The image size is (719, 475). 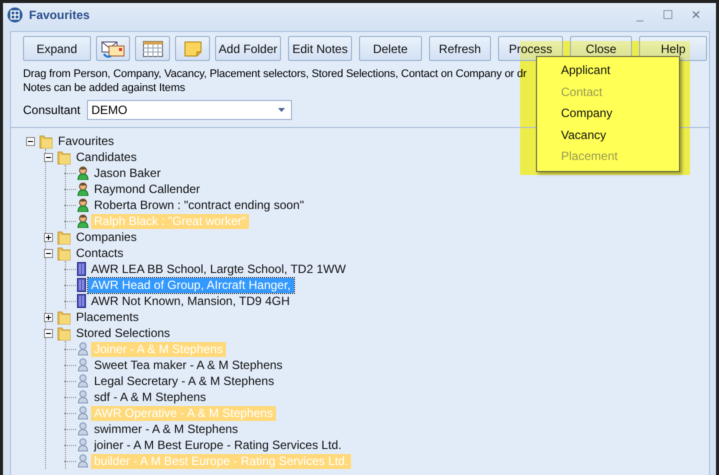 What do you see at coordinates (147, 189) in the screenshot?
I see `tree-item: Raymond Callender` at bounding box center [147, 189].